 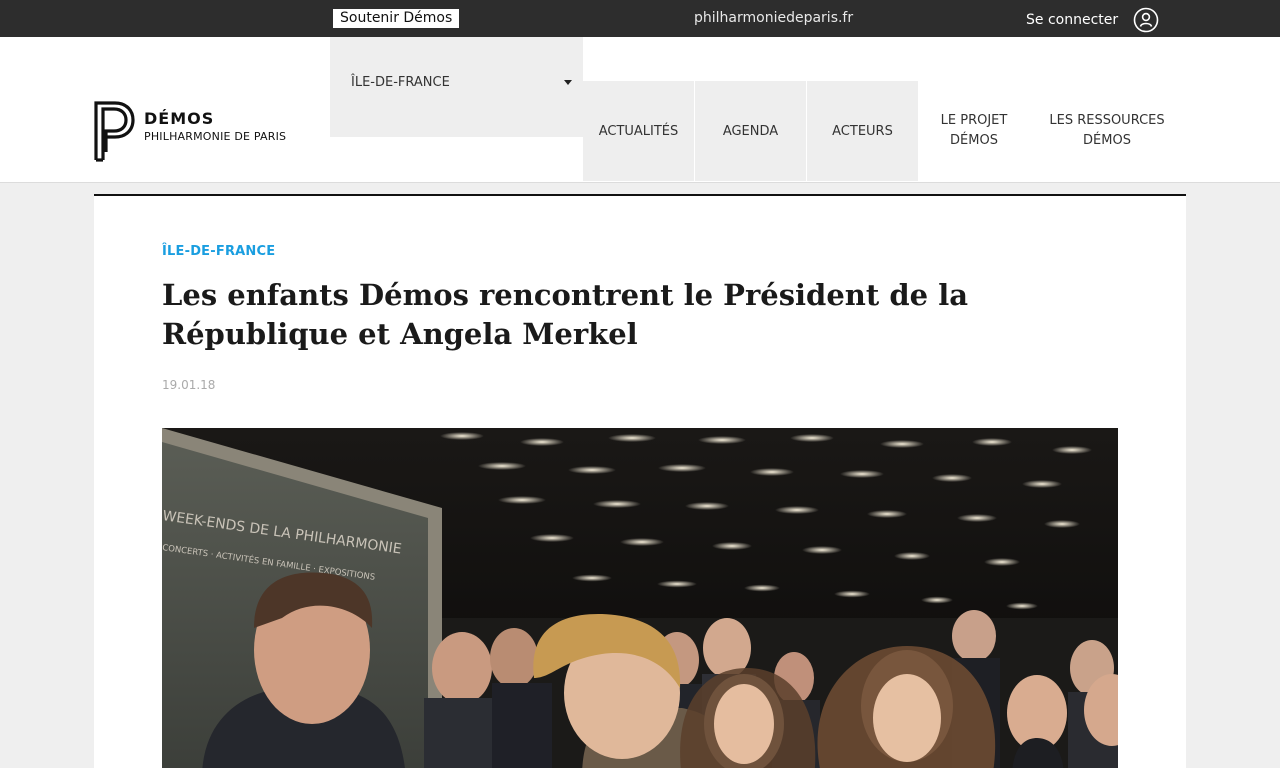 What do you see at coordinates (862, 131) in the screenshot?
I see `nav-acteurs: ACTEURS` at bounding box center [862, 131].